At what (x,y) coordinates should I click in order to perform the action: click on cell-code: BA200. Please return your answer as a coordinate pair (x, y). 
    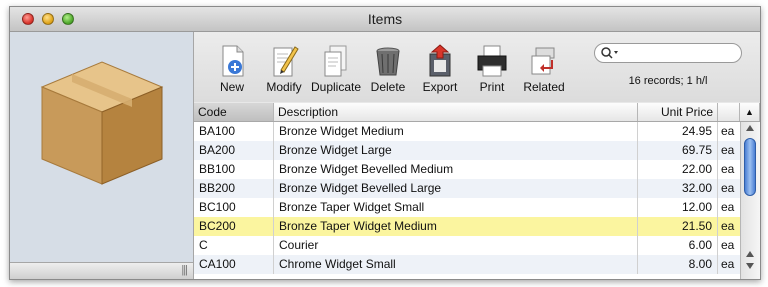
    Looking at the image, I should click on (234, 150).